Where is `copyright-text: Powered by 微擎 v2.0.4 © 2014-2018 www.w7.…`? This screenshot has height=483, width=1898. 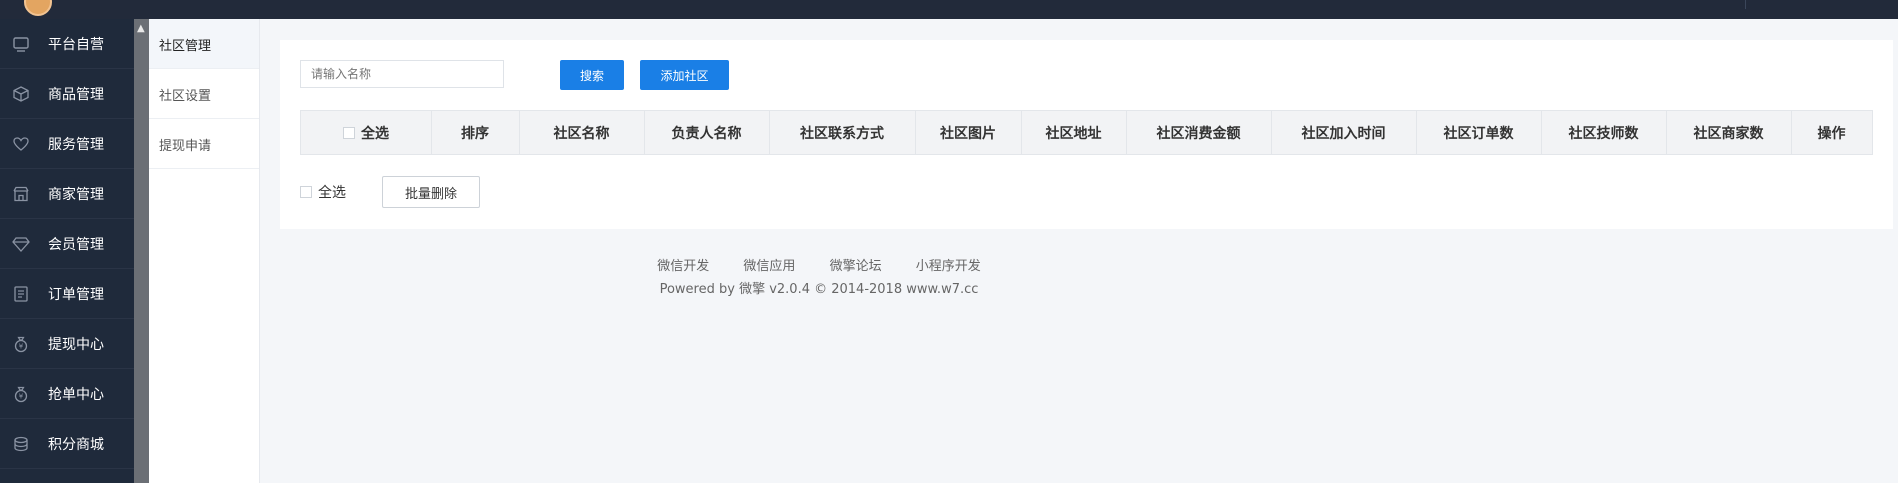
copyright-text: Powered by 微擎 v2.0.4 © 2014-2018 www.w7.… is located at coordinates (819, 289).